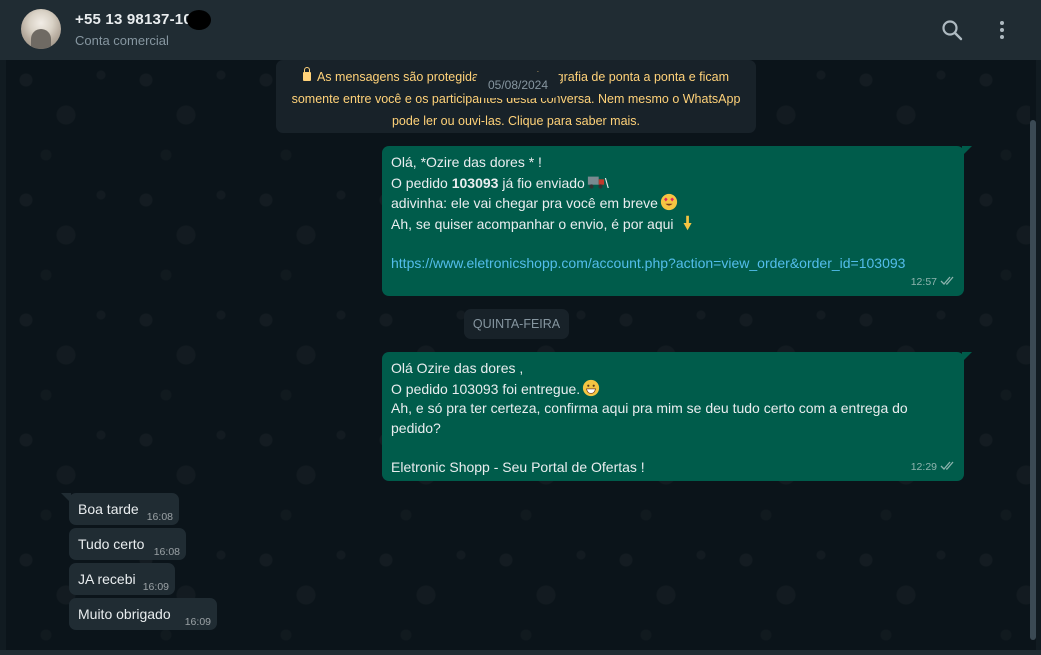 This screenshot has height=655, width=1041. What do you see at coordinates (108, 509) in the screenshot?
I see `message-text: Boa tarde` at bounding box center [108, 509].